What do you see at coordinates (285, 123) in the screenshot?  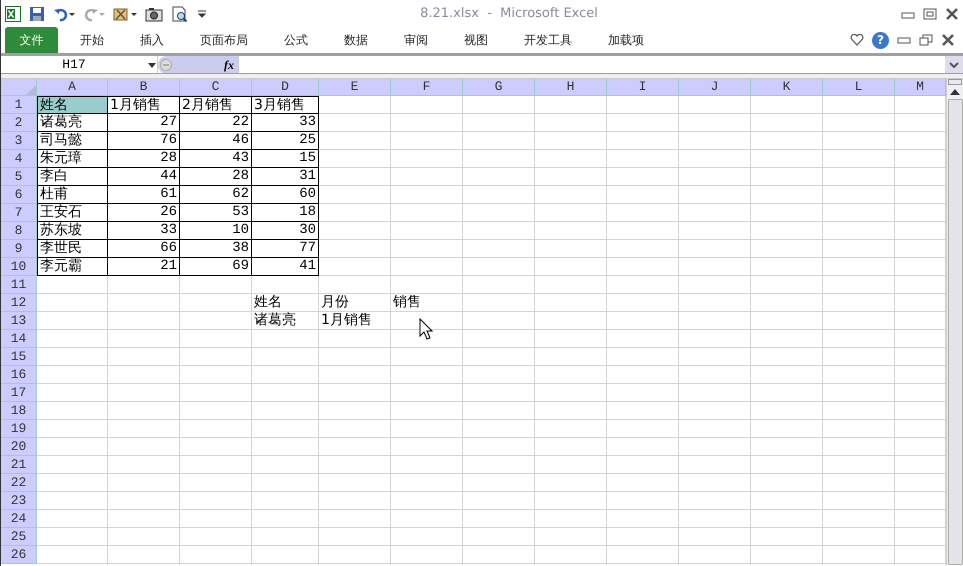 I see `table-cell: 33` at bounding box center [285, 123].